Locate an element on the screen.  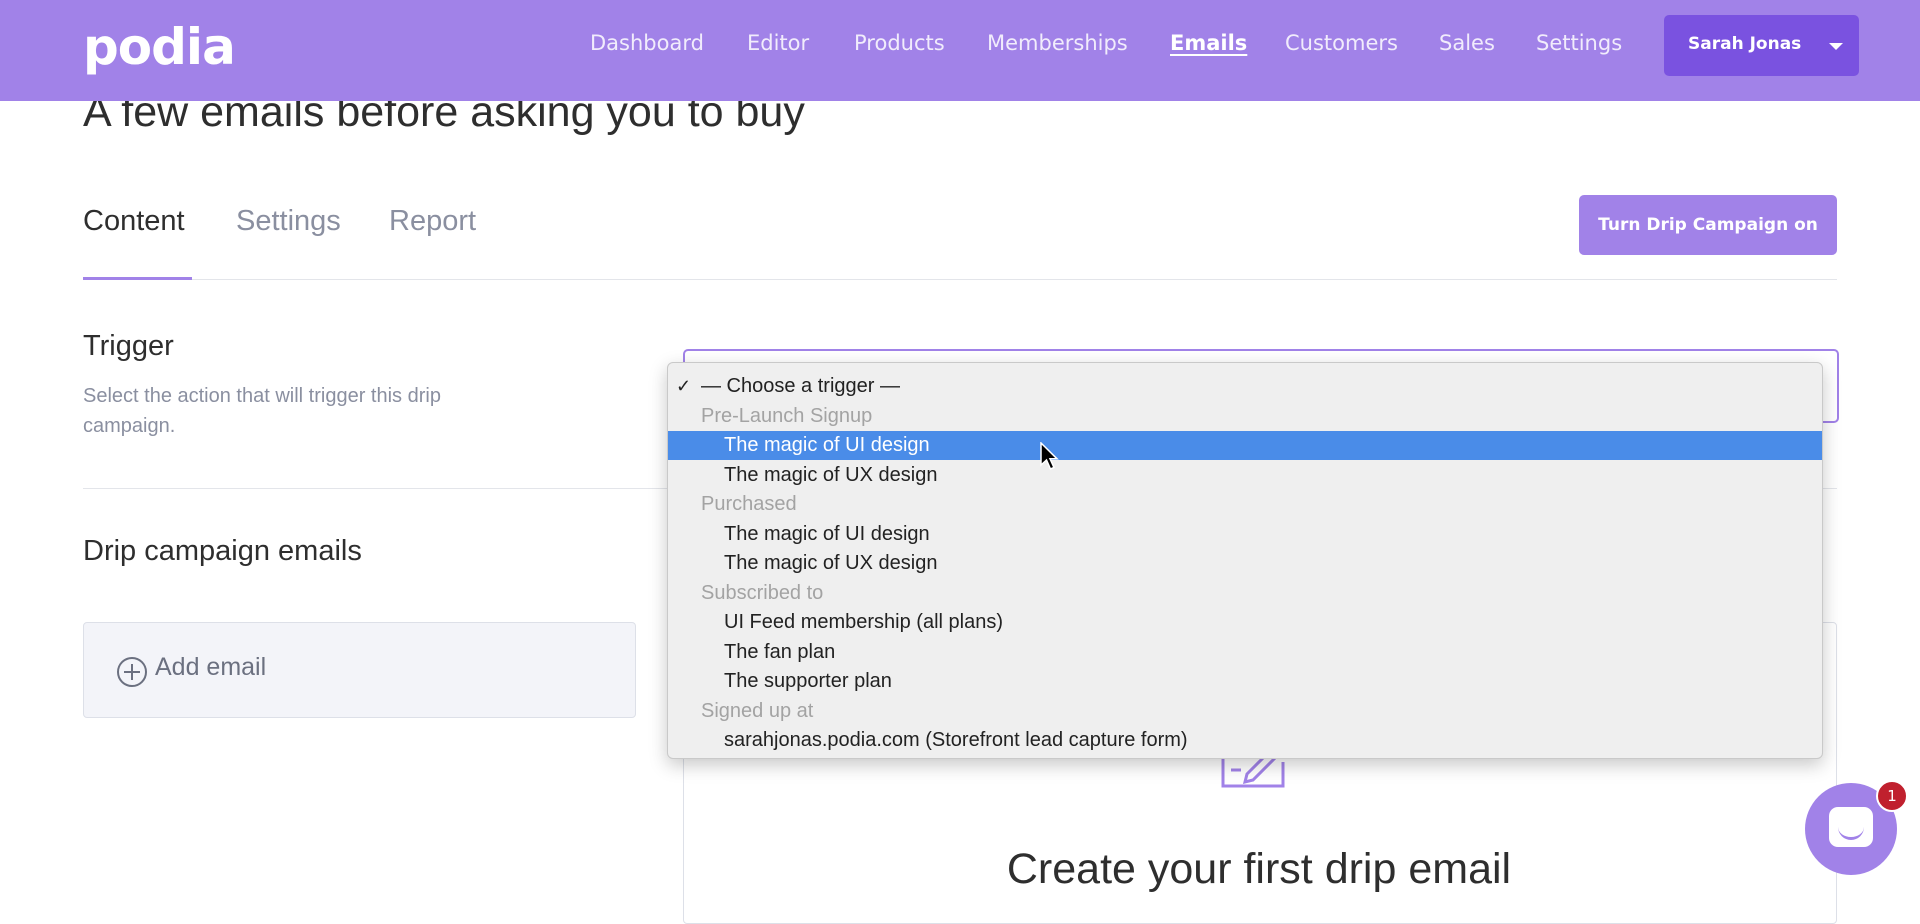
drip-emails-heading: Drip campaign emails is located at coordinates (222, 551).